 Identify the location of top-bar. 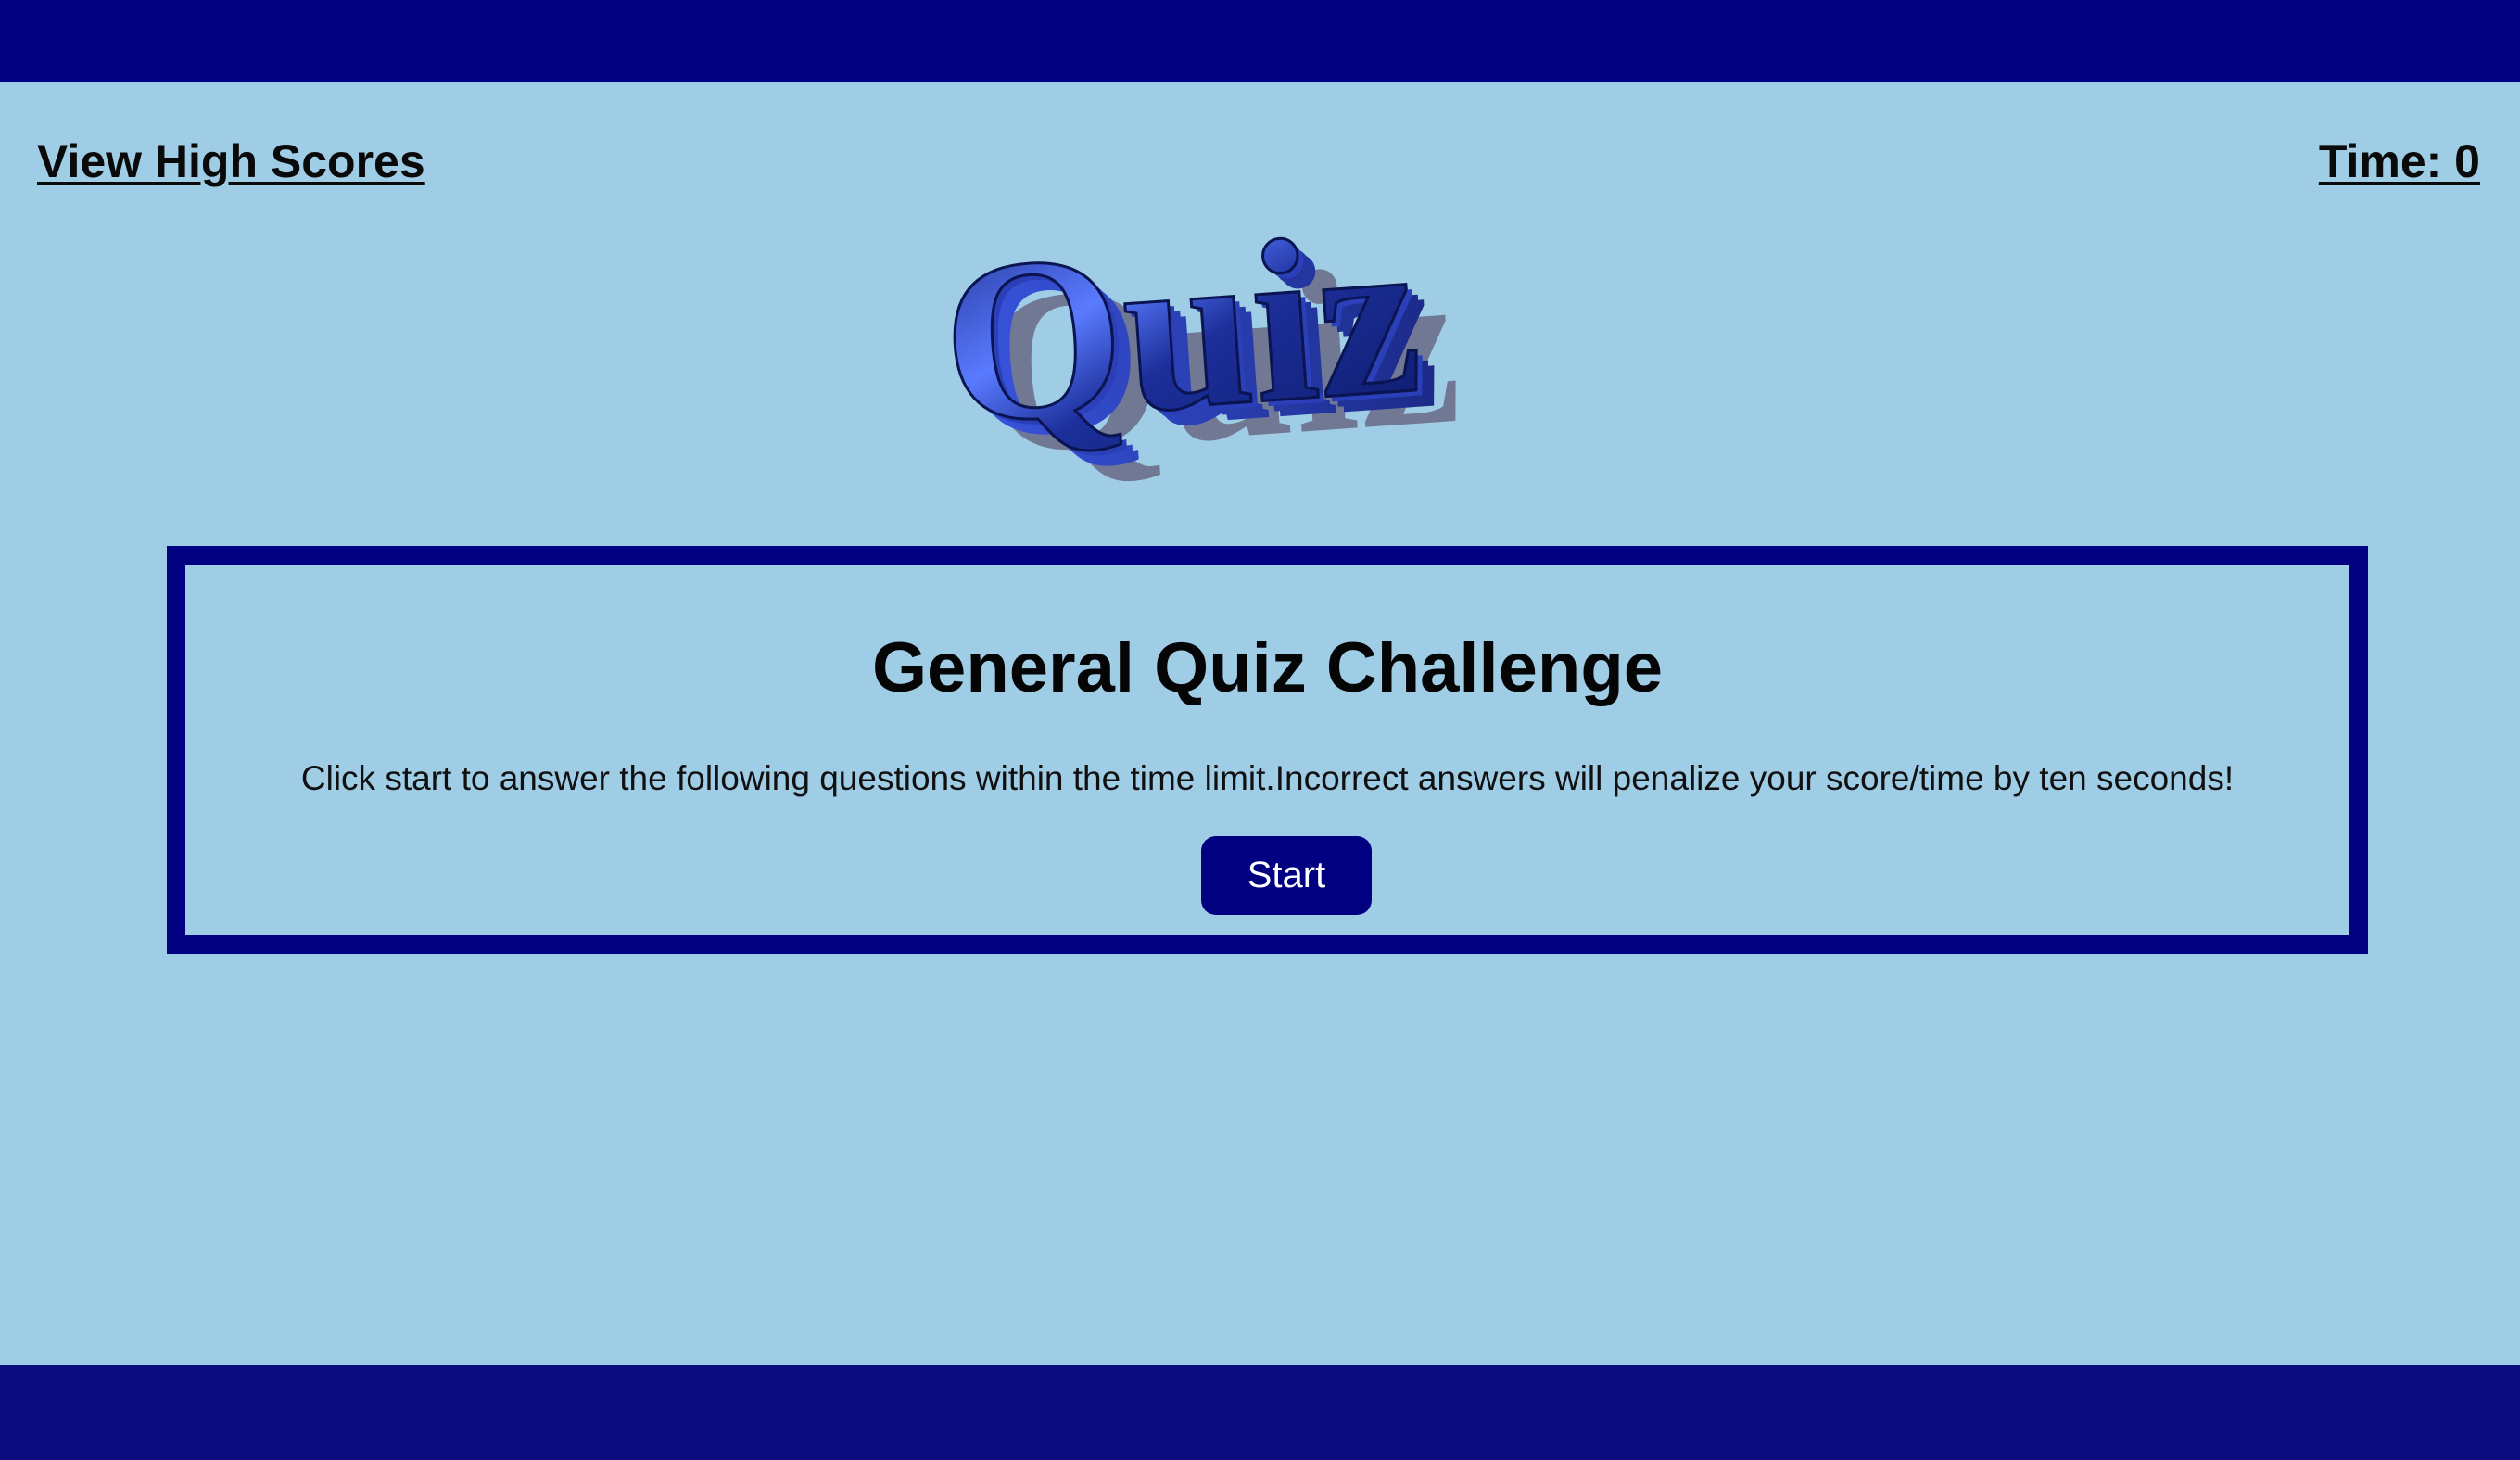
(1260, 41).